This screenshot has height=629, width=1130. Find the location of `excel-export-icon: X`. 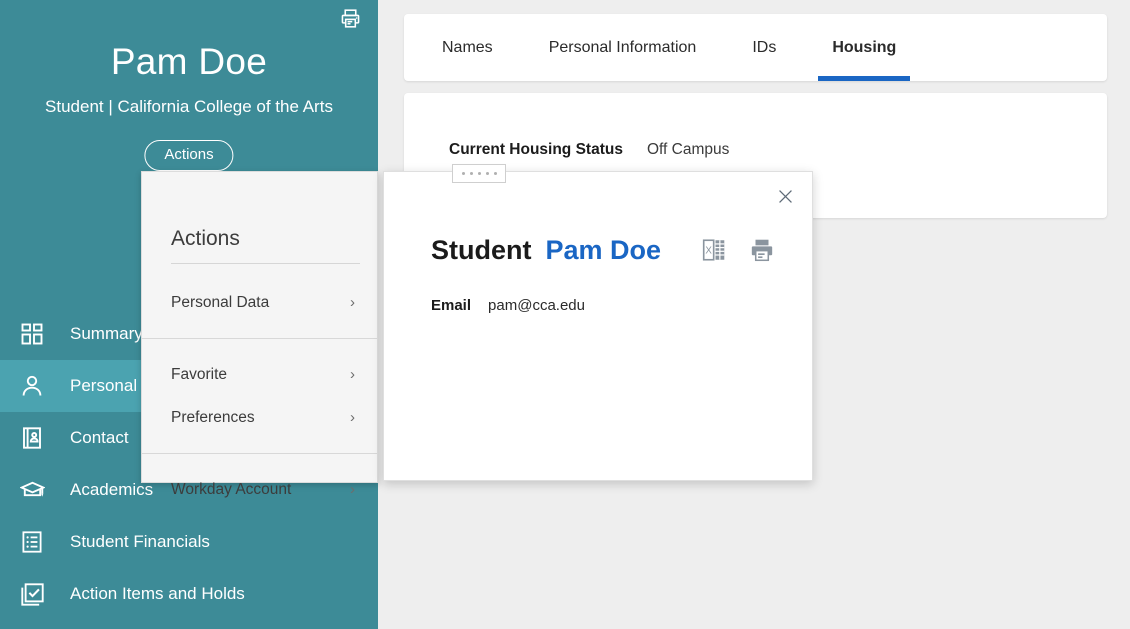

excel-export-icon: X is located at coordinates (714, 250).